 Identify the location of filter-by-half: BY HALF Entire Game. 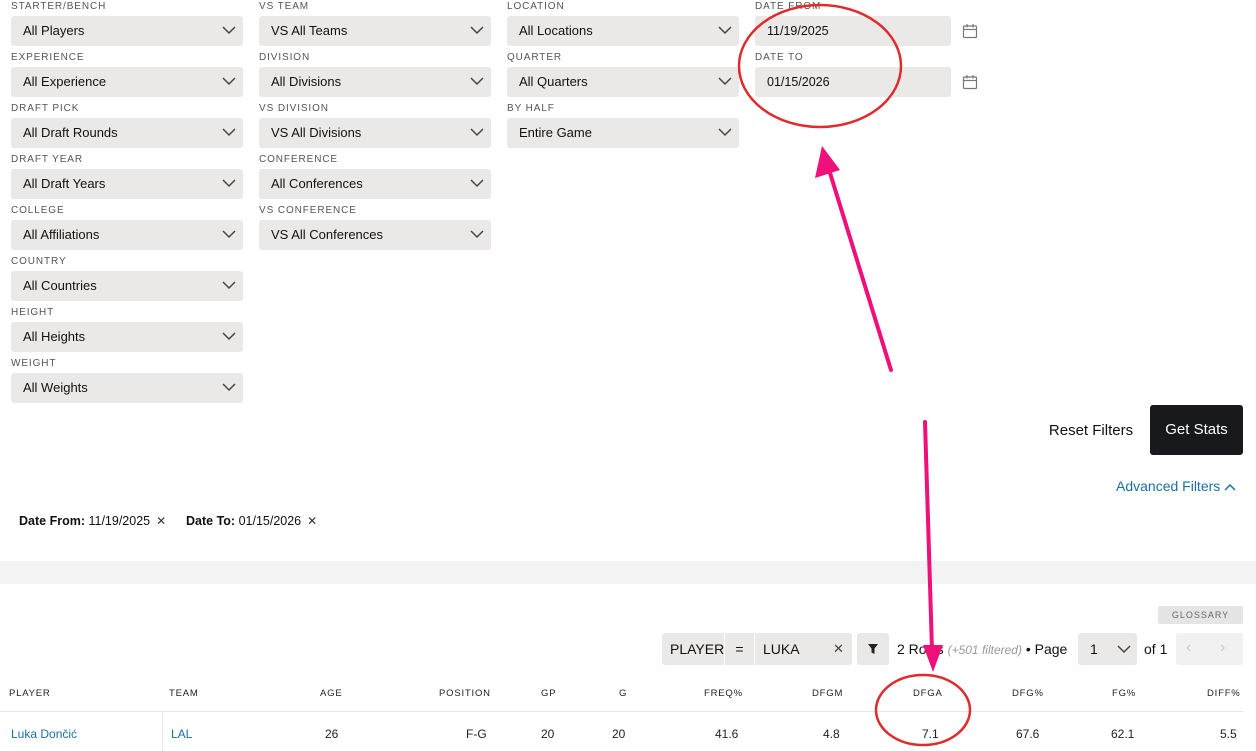
(623, 127).